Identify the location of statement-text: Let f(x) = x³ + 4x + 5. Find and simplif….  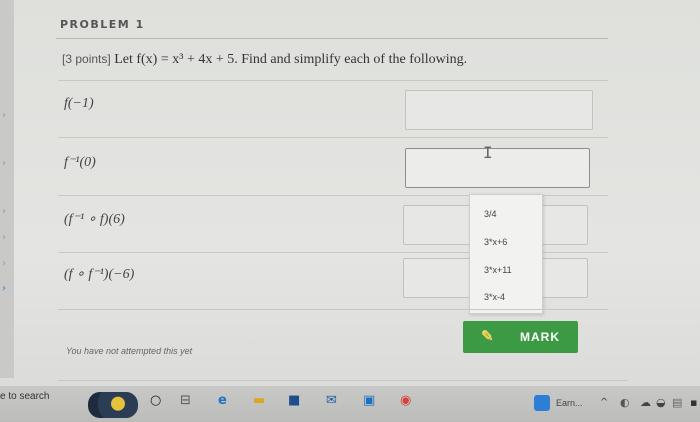
(291, 59).